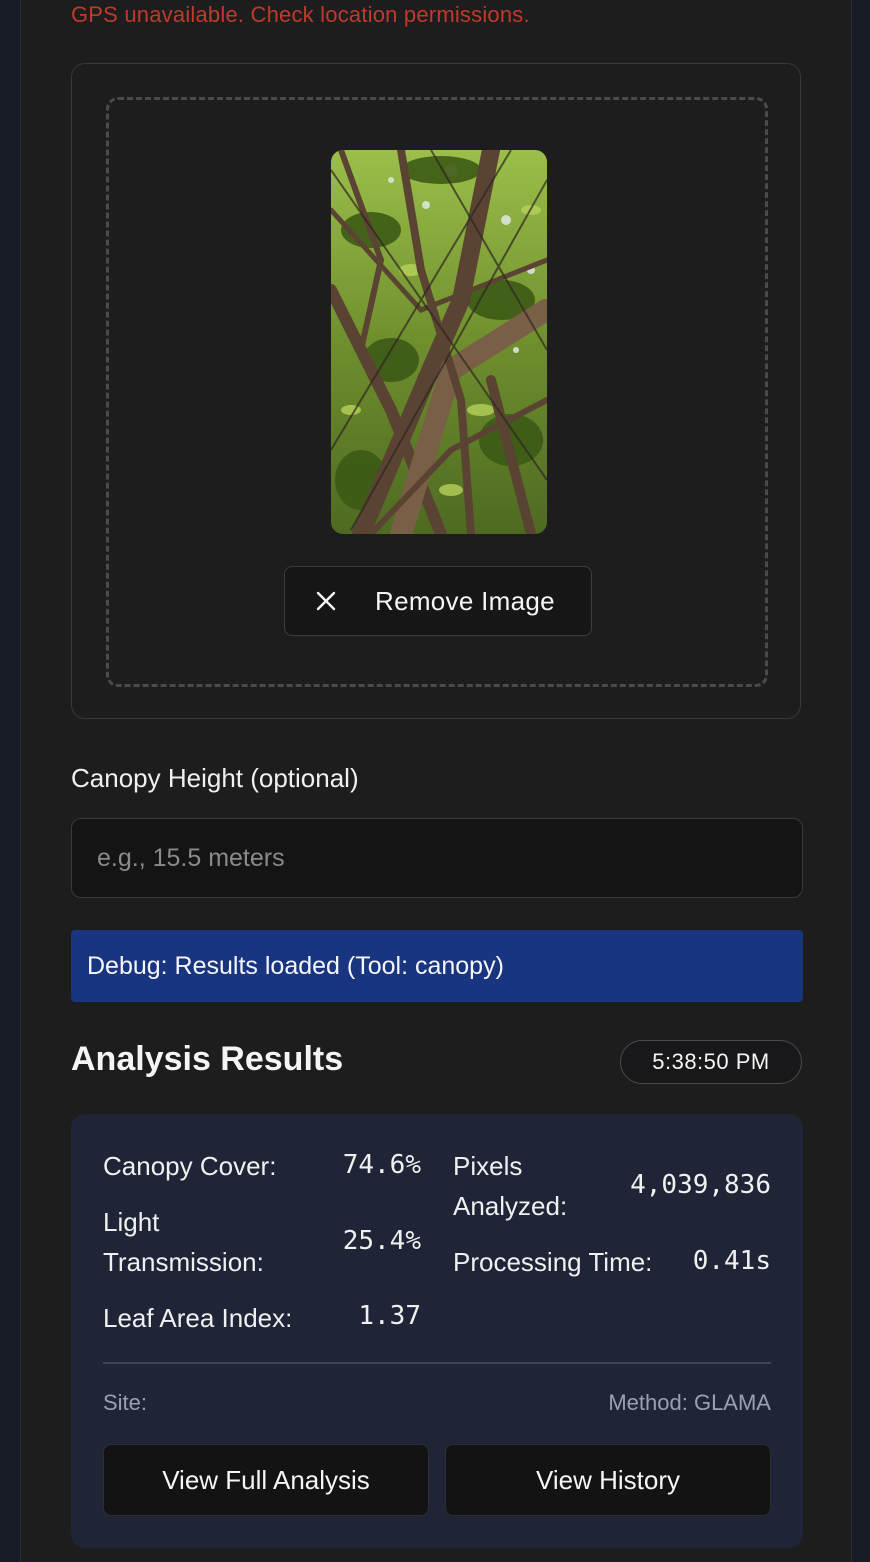 This screenshot has height=1562, width=870. What do you see at coordinates (731, 1261) in the screenshot?
I see `processing-time-value: 0.41s` at bounding box center [731, 1261].